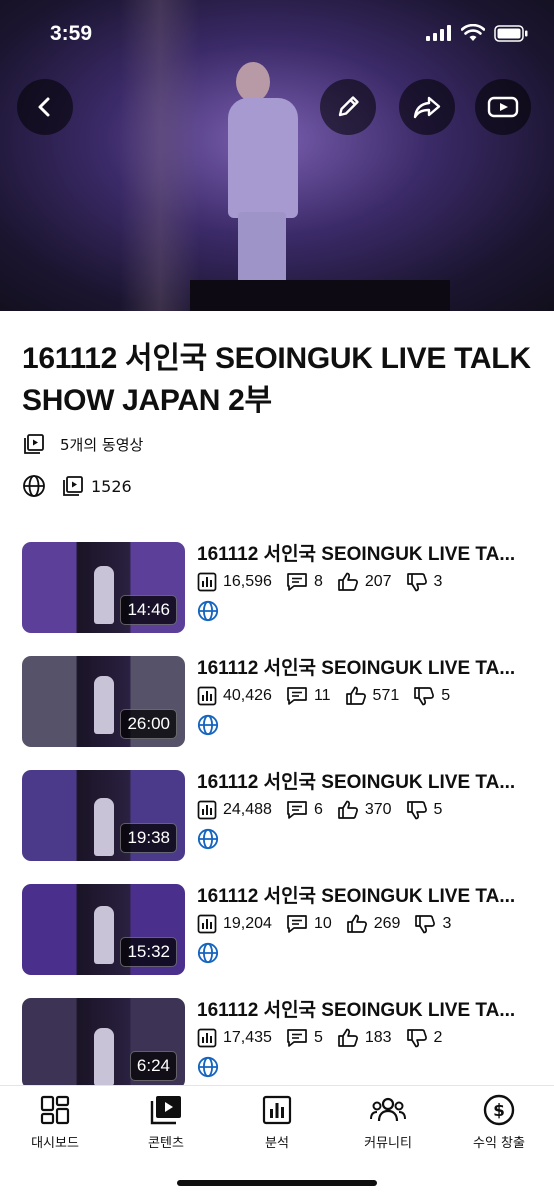  What do you see at coordinates (378, 809) in the screenshot?
I see `video-likes: 370` at bounding box center [378, 809].